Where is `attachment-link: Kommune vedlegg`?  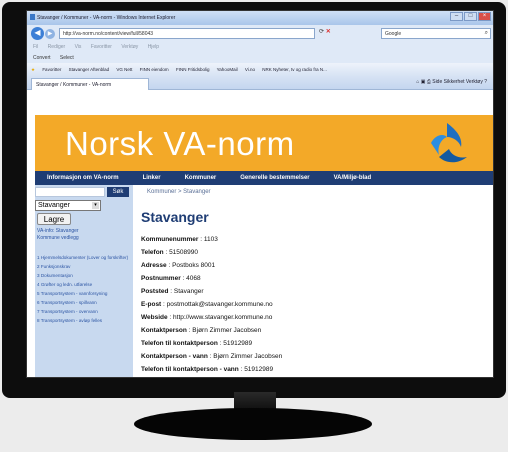
attachment-link: Kommune vedlegg is located at coordinates (58, 238).